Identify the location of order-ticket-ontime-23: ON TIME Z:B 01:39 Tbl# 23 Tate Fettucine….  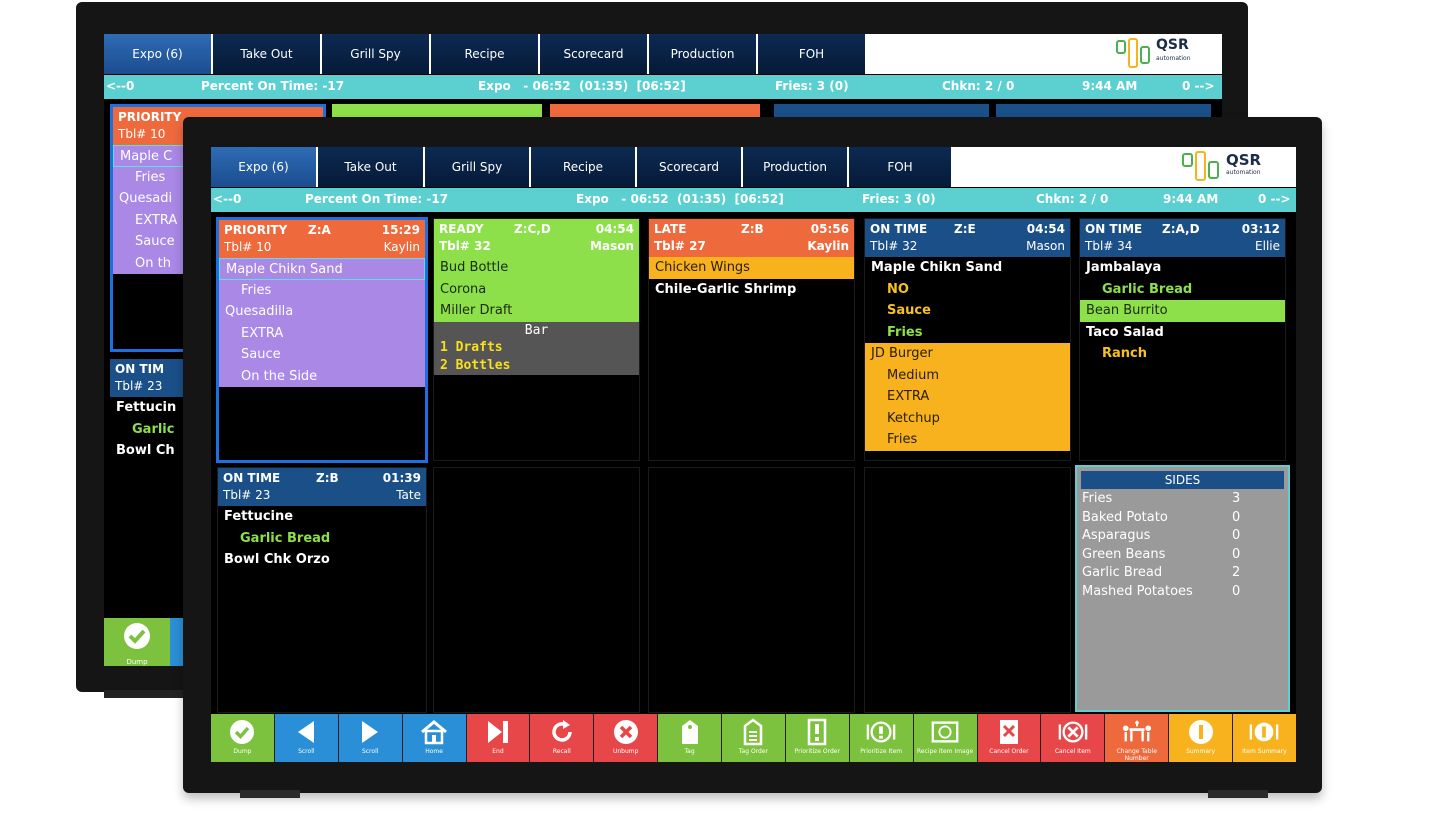
(322, 590).